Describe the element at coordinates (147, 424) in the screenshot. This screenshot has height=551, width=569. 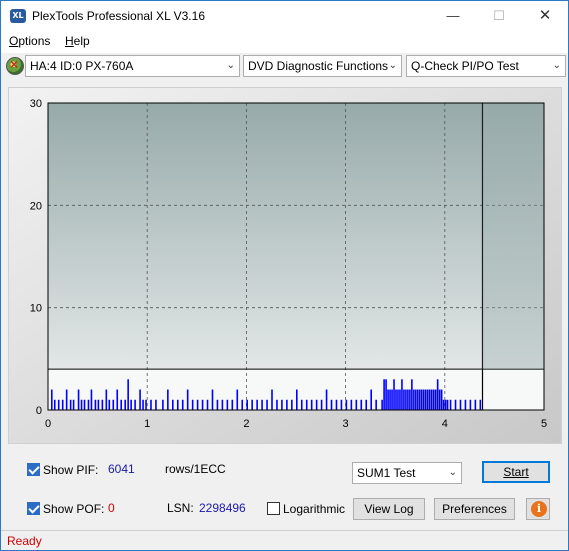
I see `x-tick-label: 1` at that location.